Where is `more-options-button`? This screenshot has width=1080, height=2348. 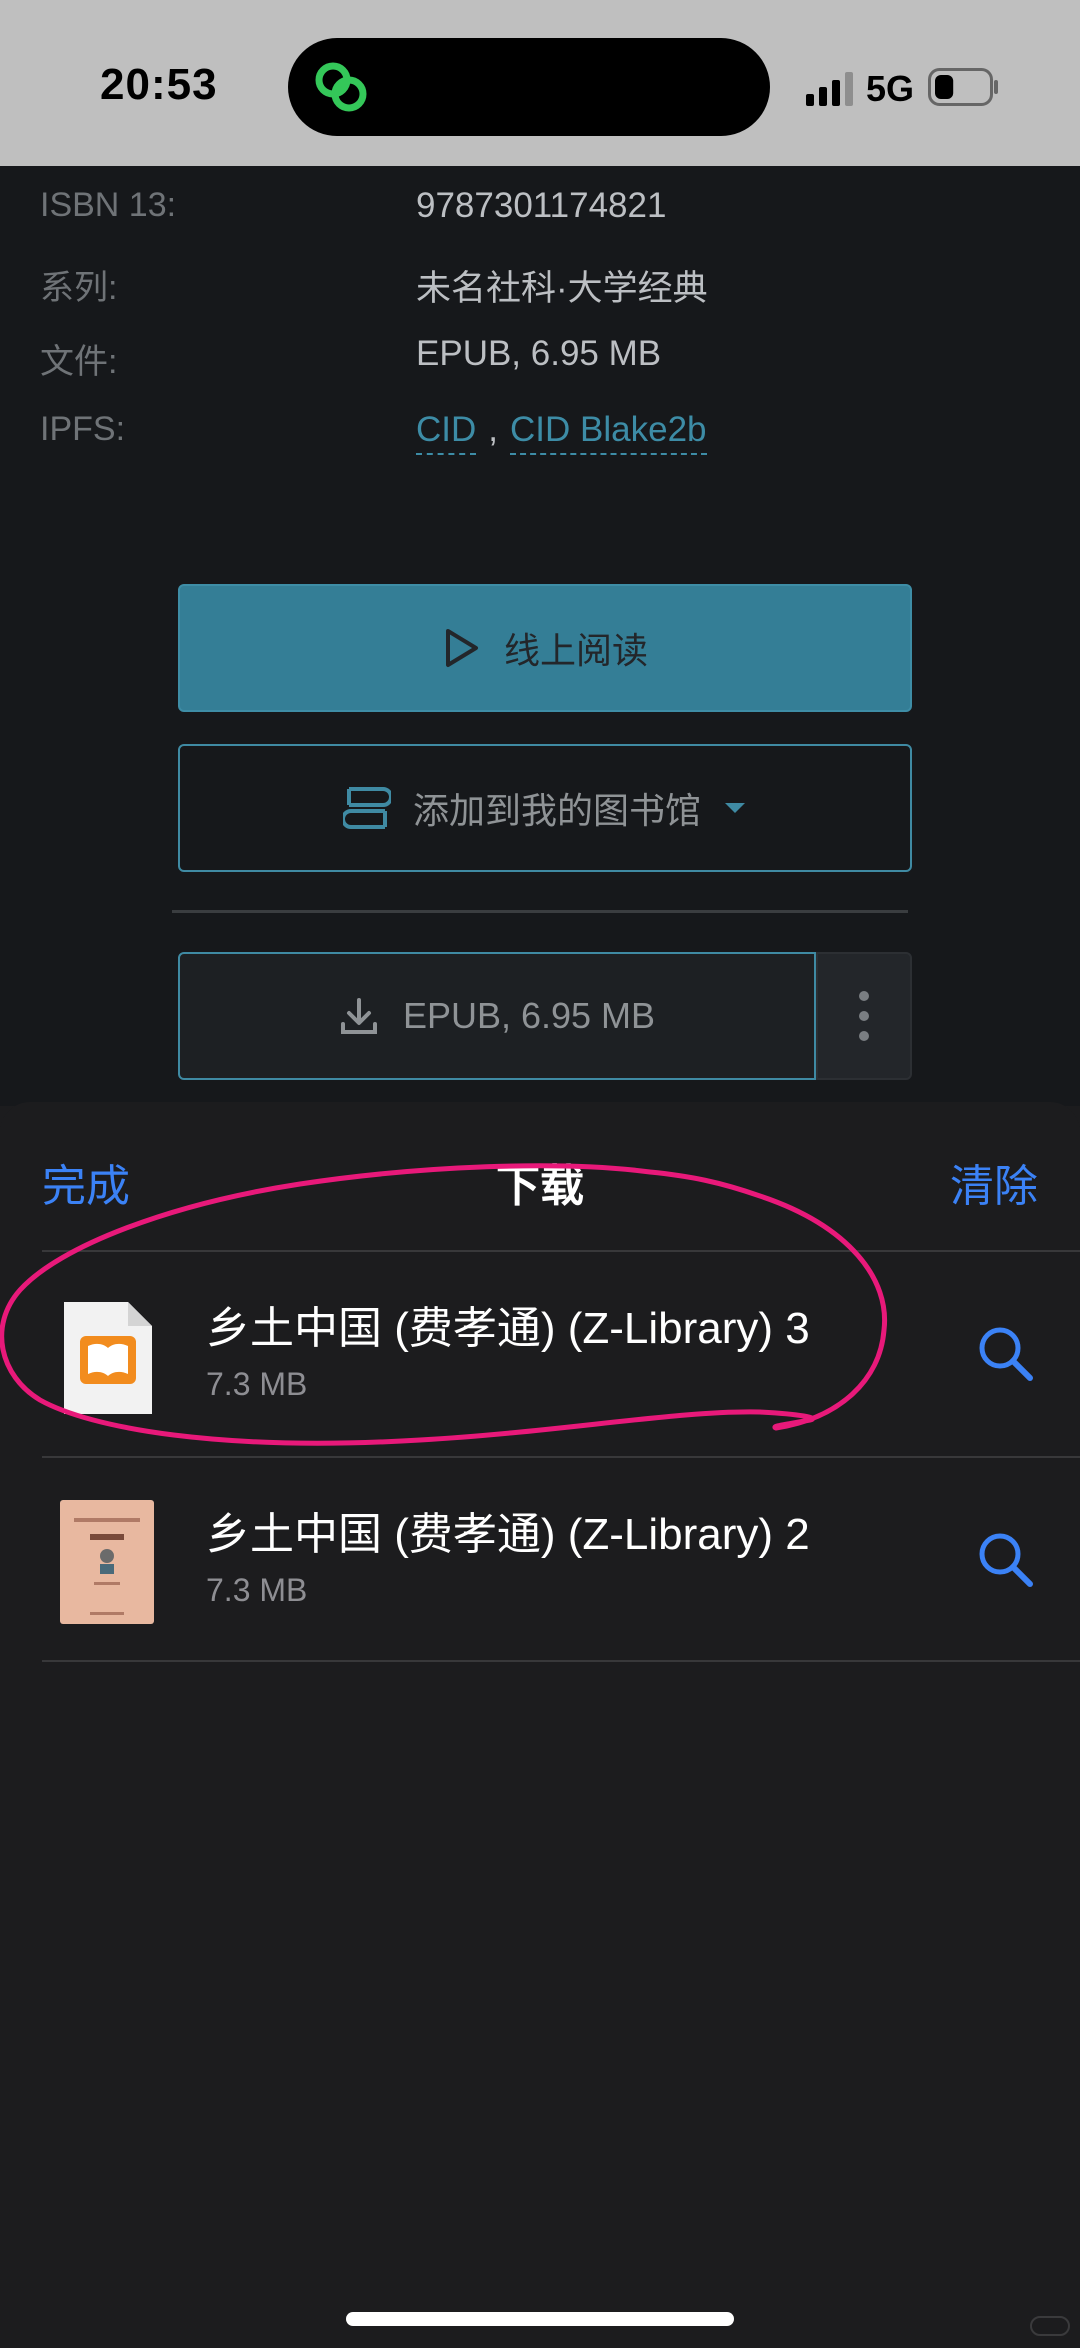
more-options-button is located at coordinates (864, 1016).